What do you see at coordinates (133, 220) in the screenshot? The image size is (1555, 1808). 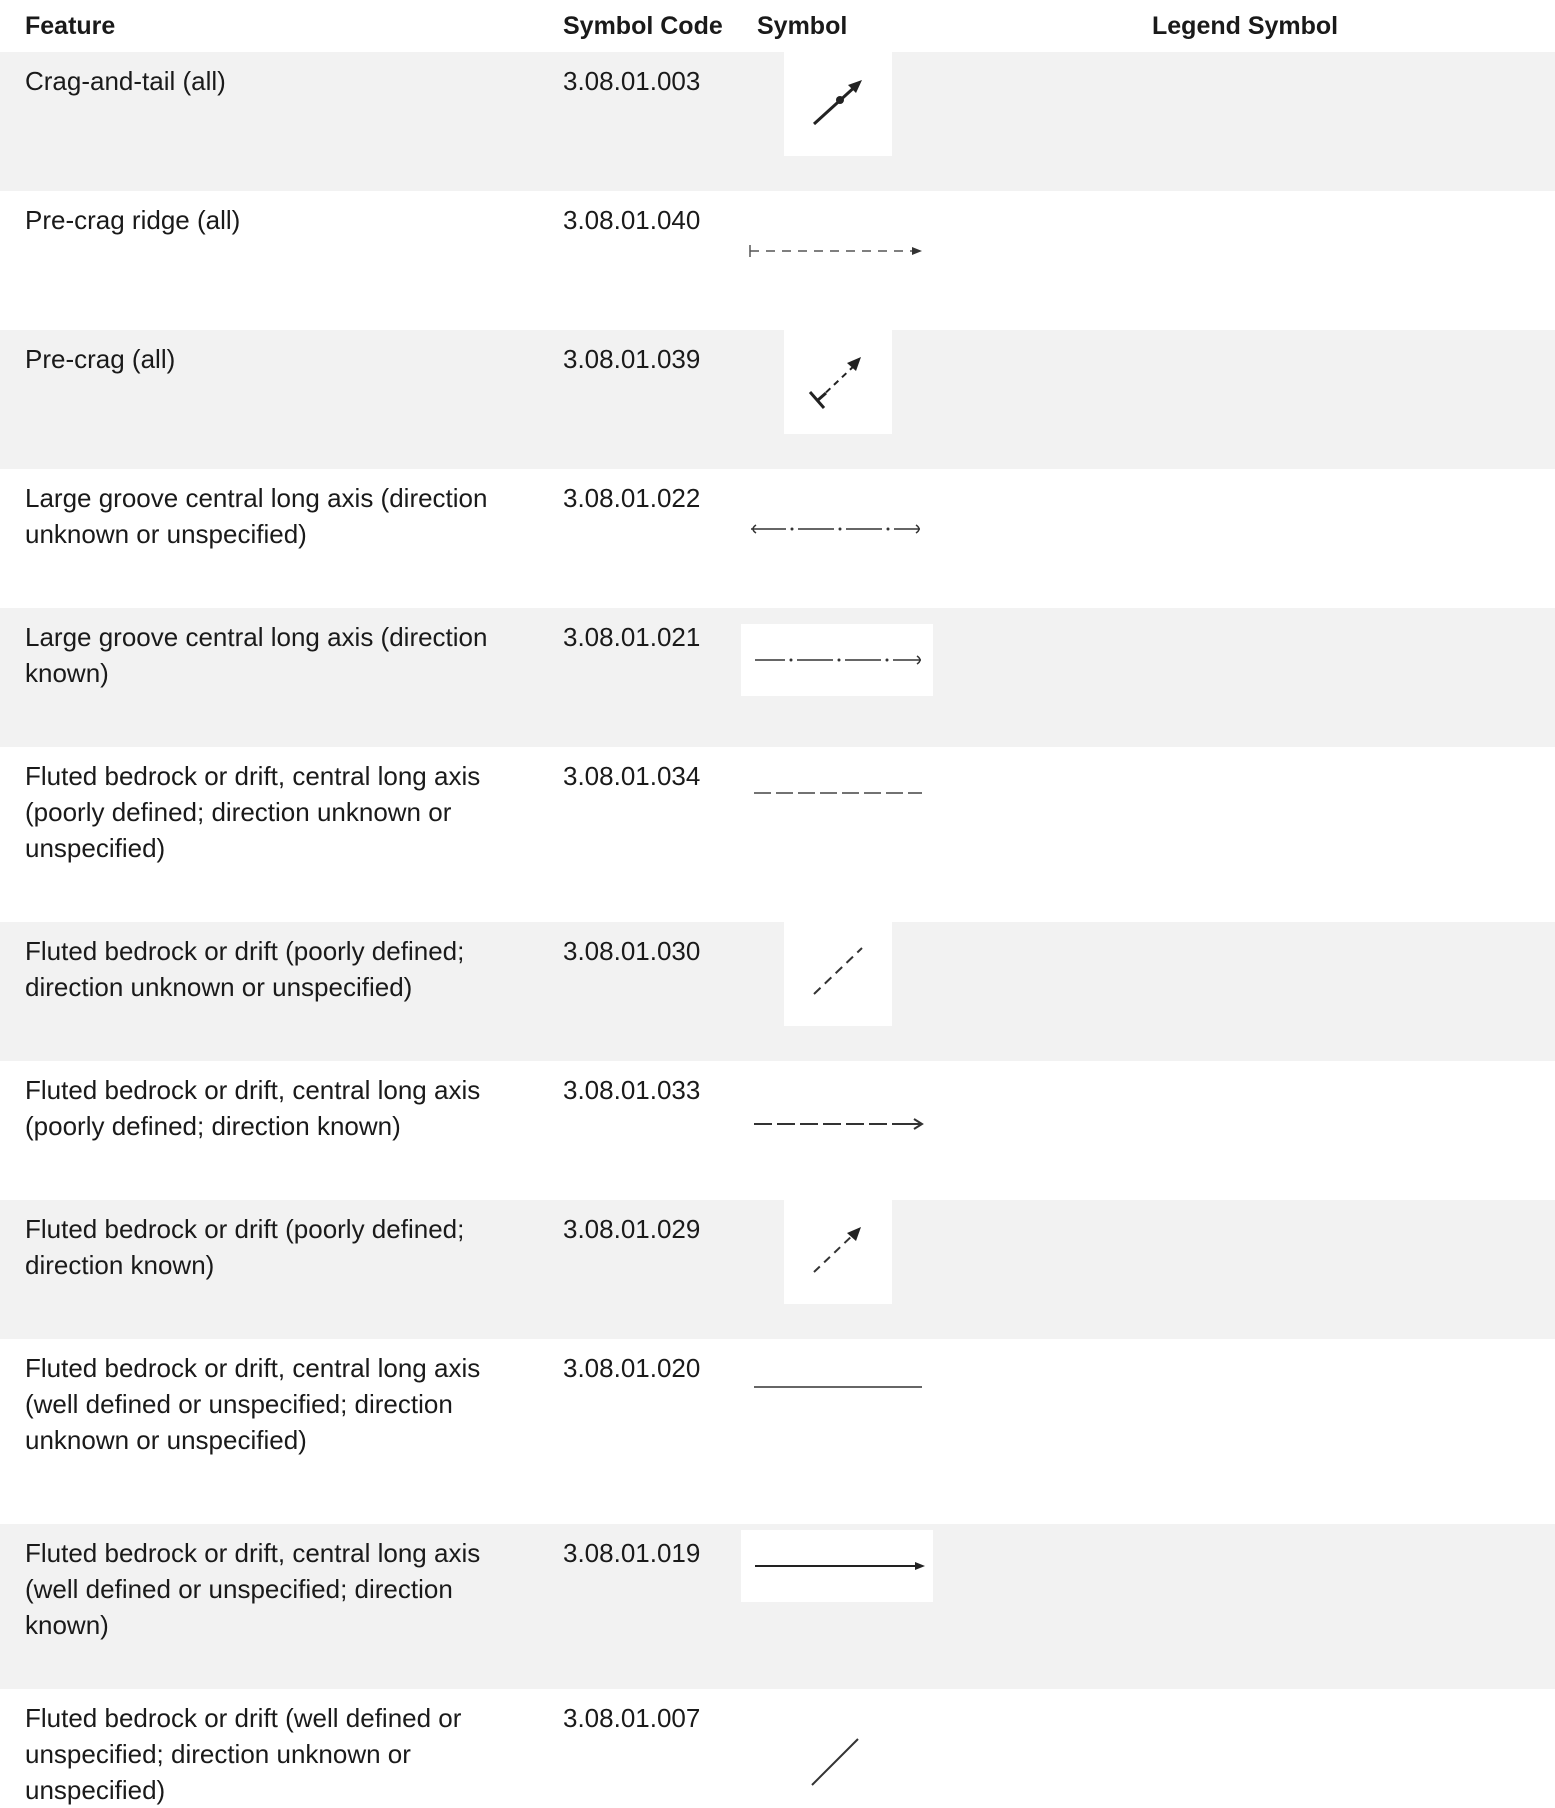 I see `feature-cell: Pre-crag ridge (all)` at bounding box center [133, 220].